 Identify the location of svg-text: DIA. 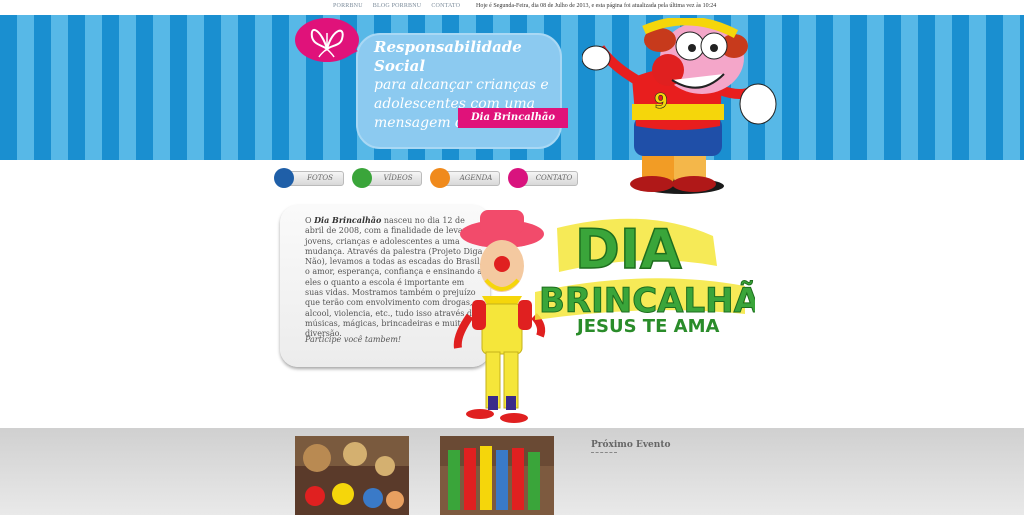
(628, 249).